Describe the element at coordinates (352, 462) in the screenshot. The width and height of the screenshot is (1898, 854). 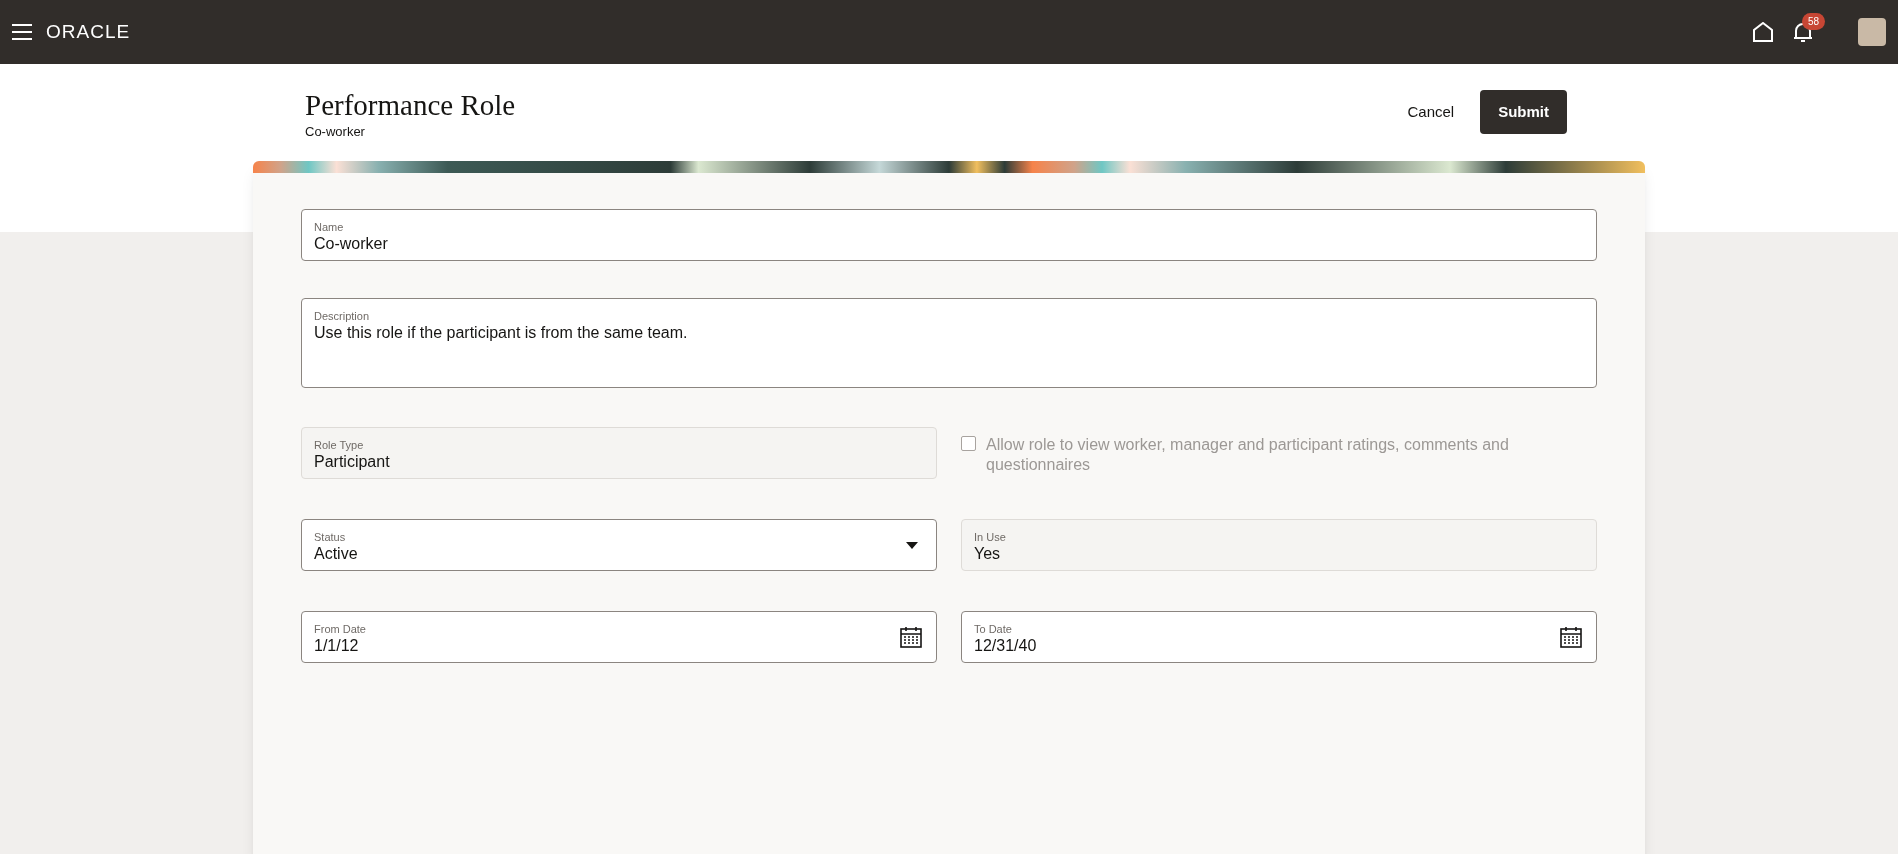
I see `field-value: Participant` at that location.